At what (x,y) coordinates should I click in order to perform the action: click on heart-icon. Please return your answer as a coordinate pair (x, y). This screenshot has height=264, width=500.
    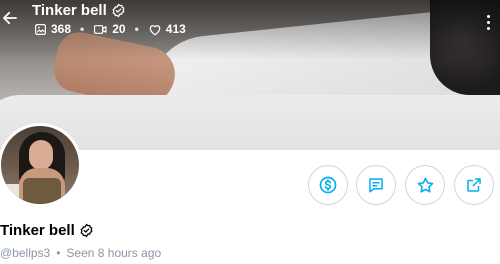
    Looking at the image, I should click on (155, 29).